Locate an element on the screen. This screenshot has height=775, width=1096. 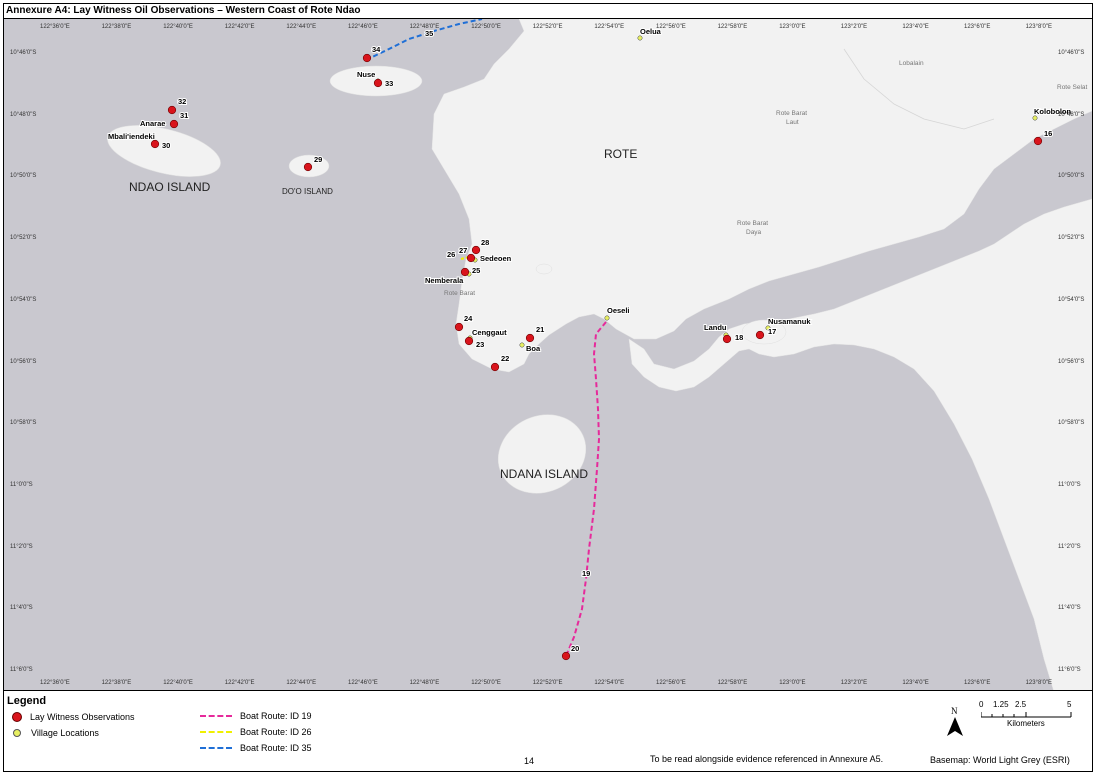
observation-label: 30 is located at coordinates (166, 145).